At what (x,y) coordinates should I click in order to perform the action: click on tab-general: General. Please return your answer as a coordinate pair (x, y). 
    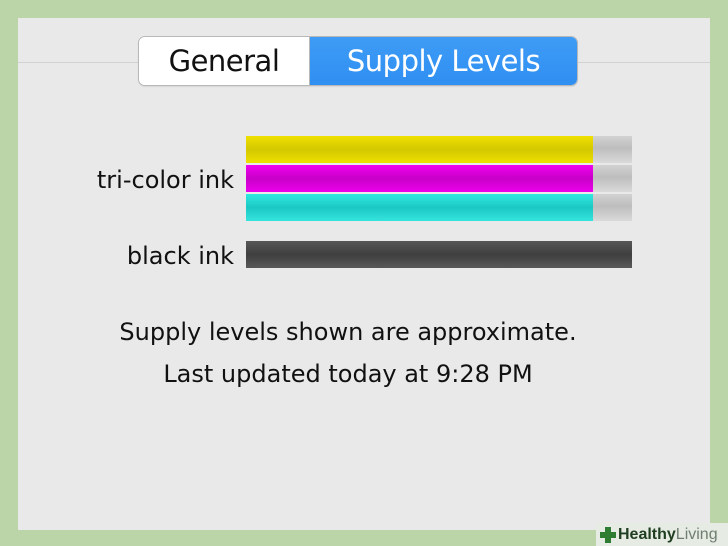
    Looking at the image, I should click on (224, 61).